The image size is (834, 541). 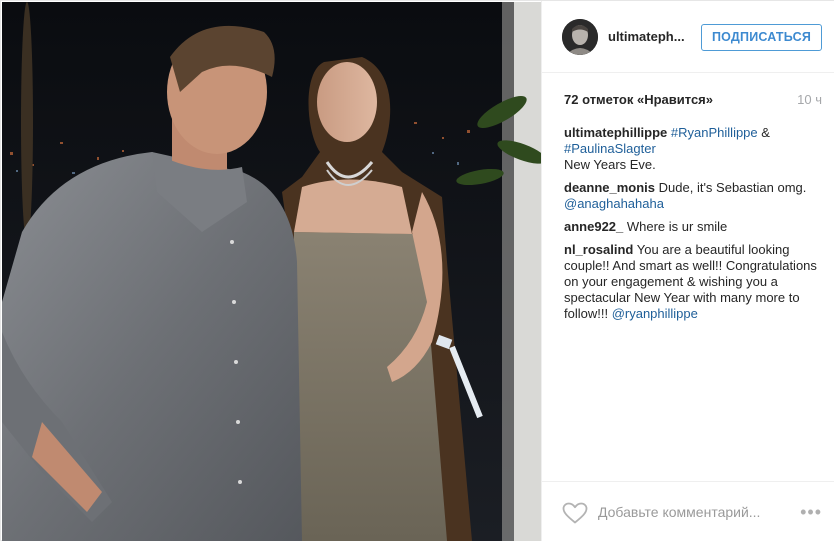 I want to click on post-time: 10 ч, so click(x=809, y=99).